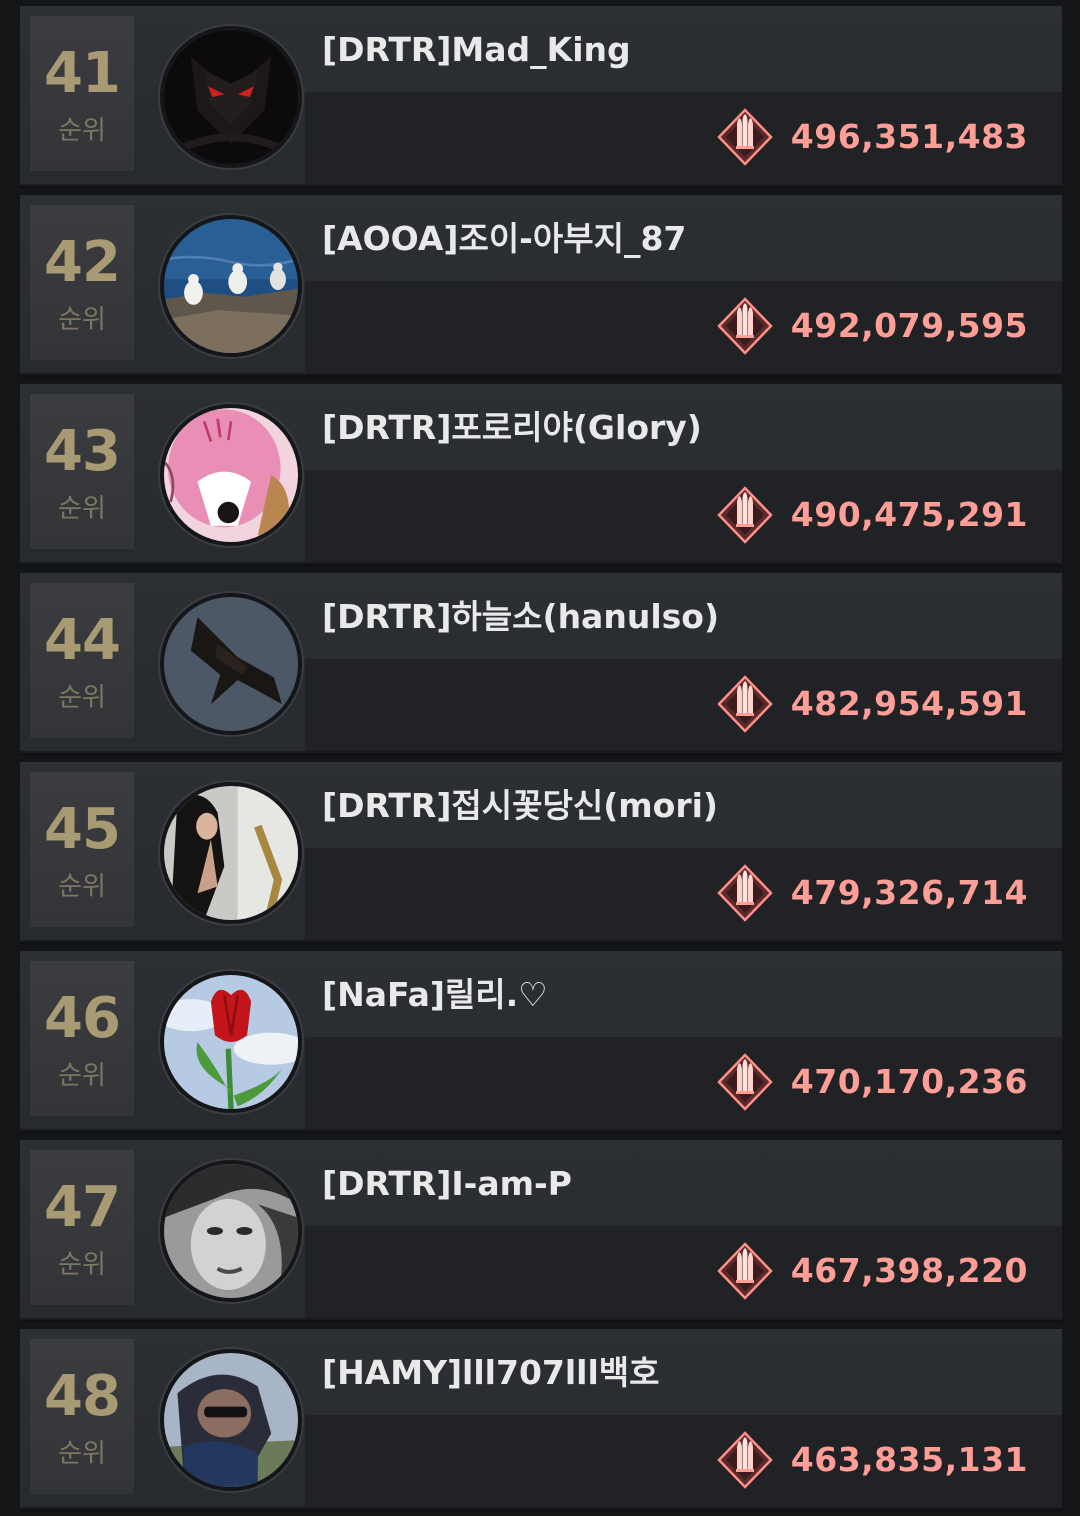 This screenshot has height=1516, width=1080. I want to click on rank-badge: 44 순위, so click(82, 660).